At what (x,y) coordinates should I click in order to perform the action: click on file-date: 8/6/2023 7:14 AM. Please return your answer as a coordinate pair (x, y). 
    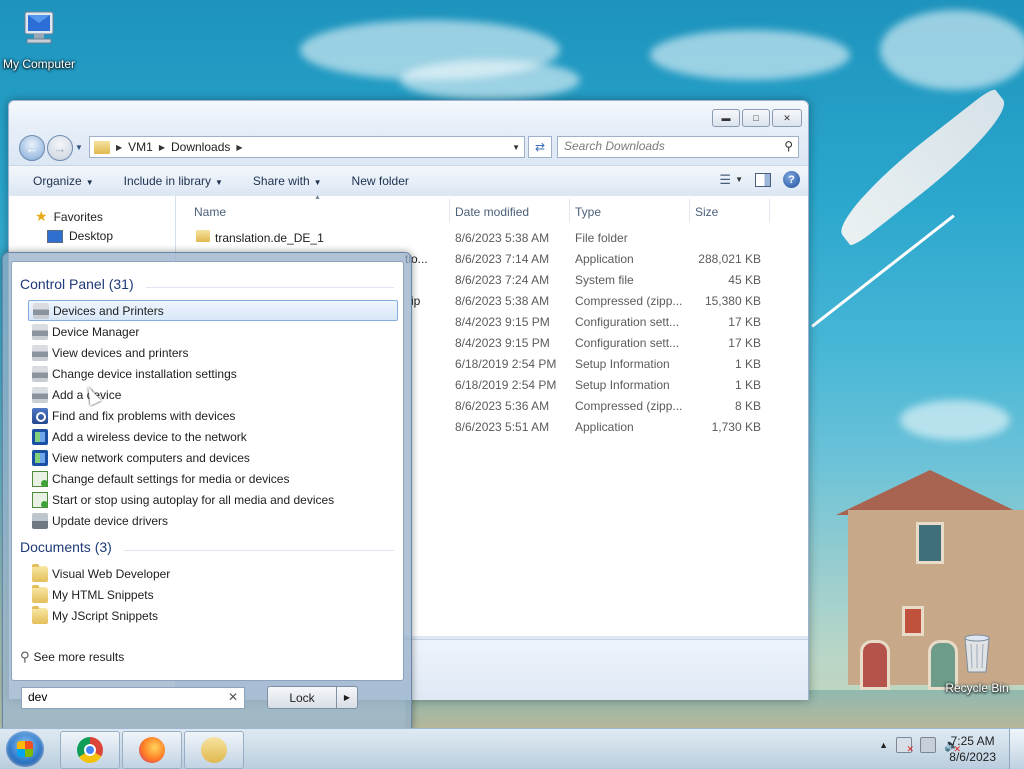
    Looking at the image, I should click on (502, 259).